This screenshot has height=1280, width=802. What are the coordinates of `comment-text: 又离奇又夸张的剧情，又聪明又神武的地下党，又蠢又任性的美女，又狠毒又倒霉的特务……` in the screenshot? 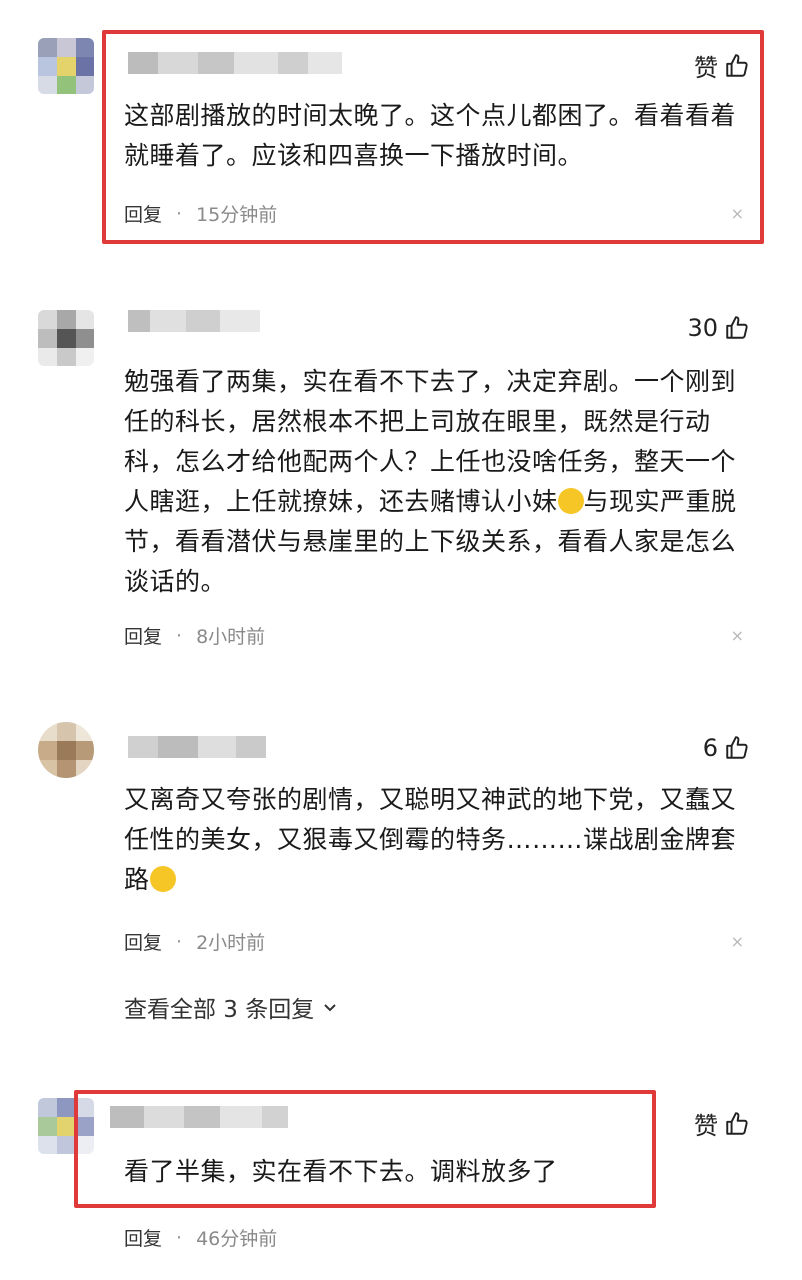 It's located at (439, 840).